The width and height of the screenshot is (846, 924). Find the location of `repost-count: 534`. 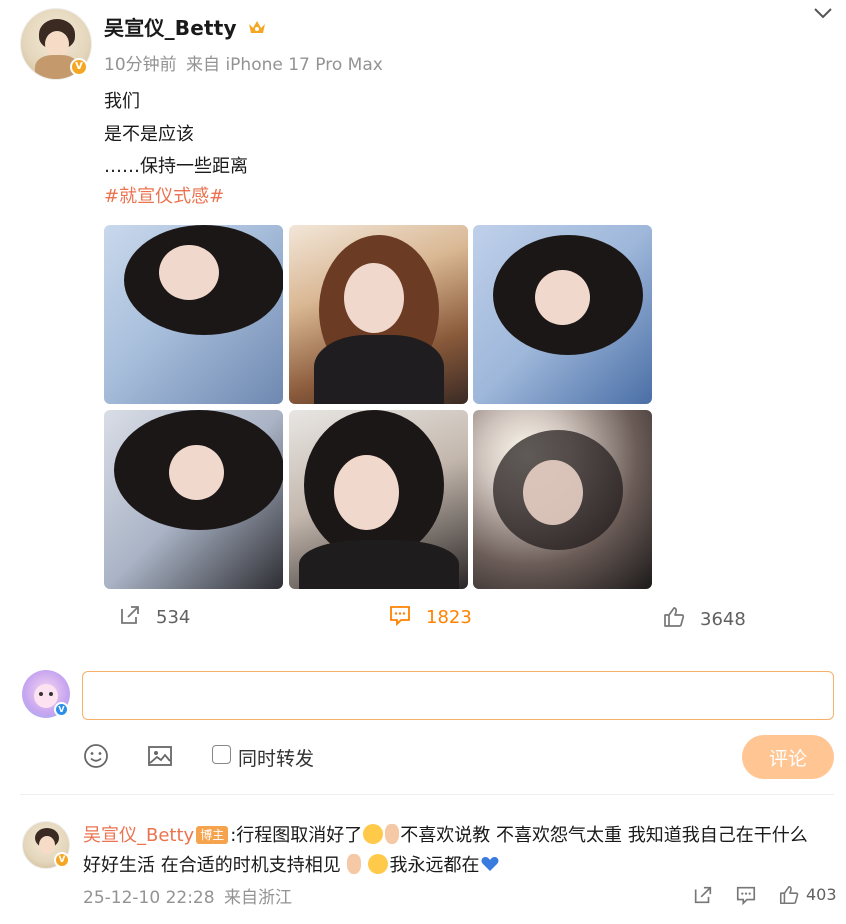

repost-count: 534 is located at coordinates (173, 617).